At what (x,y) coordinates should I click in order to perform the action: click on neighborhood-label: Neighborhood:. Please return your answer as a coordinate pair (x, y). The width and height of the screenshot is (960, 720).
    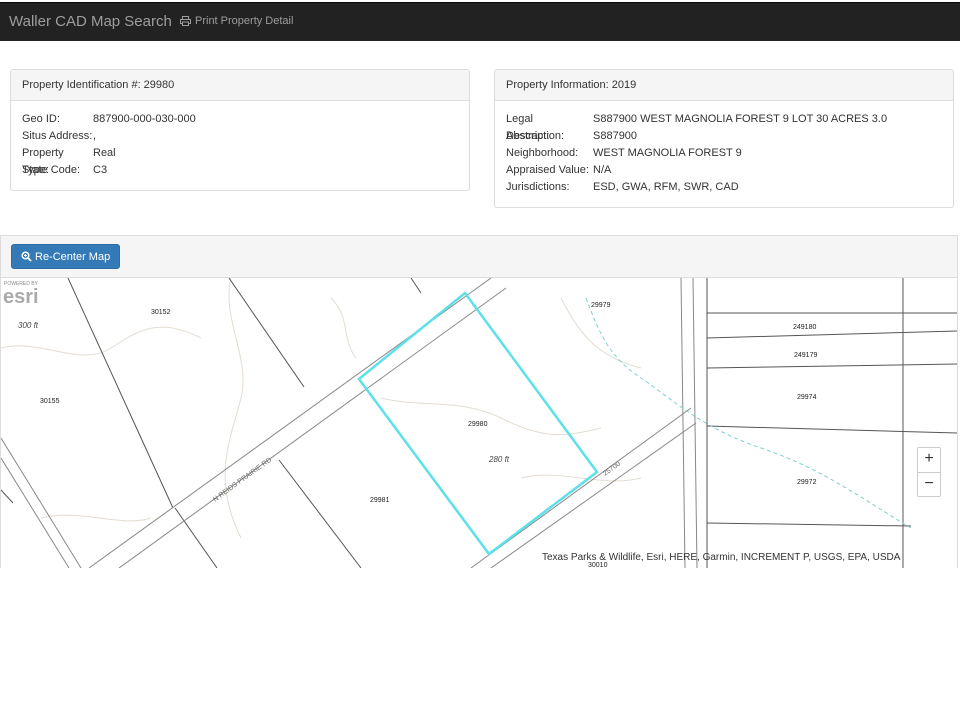
    Looking at the image, I should click on (542, 153).